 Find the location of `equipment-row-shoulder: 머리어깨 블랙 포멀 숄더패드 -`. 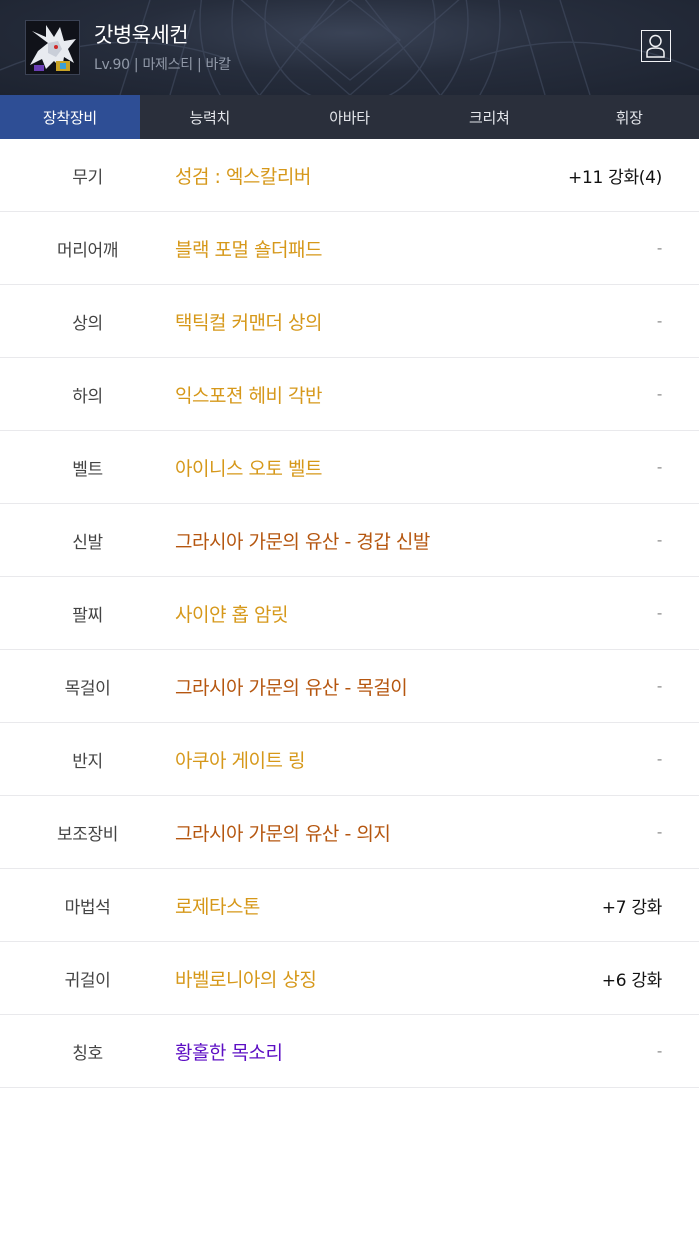

equipment-row-shoulder: 머리어깨 블랙 포멀 숄더패드 - is located at coordinates (349, 248).